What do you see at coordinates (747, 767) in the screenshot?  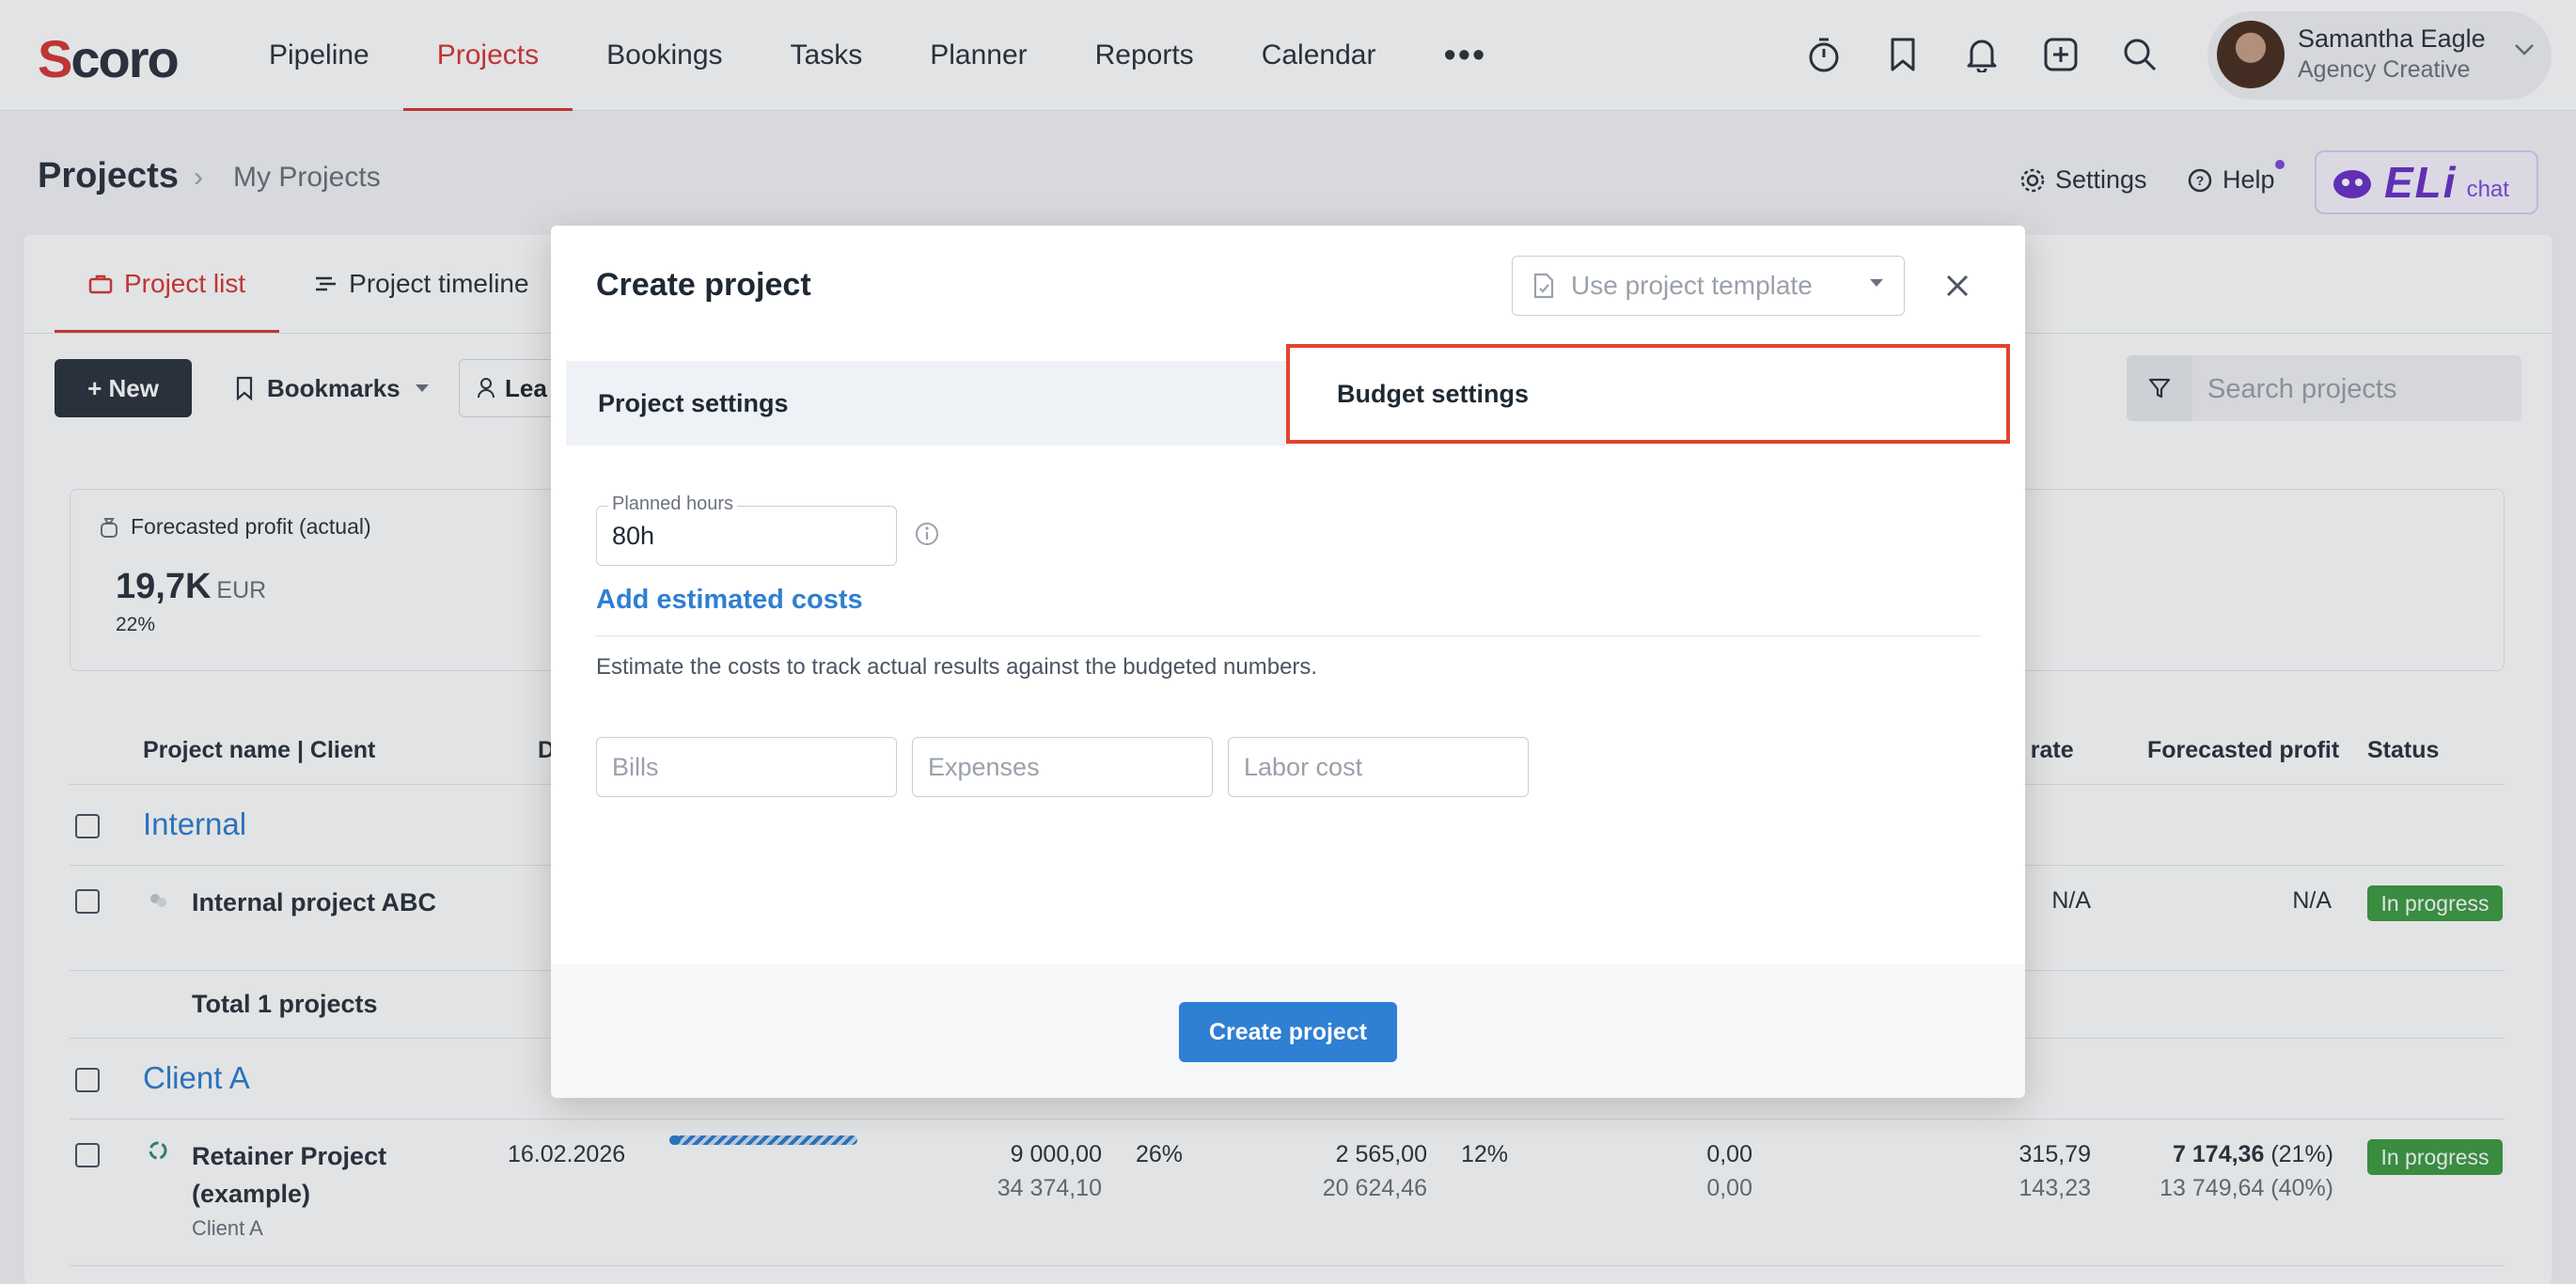 I see `bills-field: Bills` at bounding box center [747, 767].